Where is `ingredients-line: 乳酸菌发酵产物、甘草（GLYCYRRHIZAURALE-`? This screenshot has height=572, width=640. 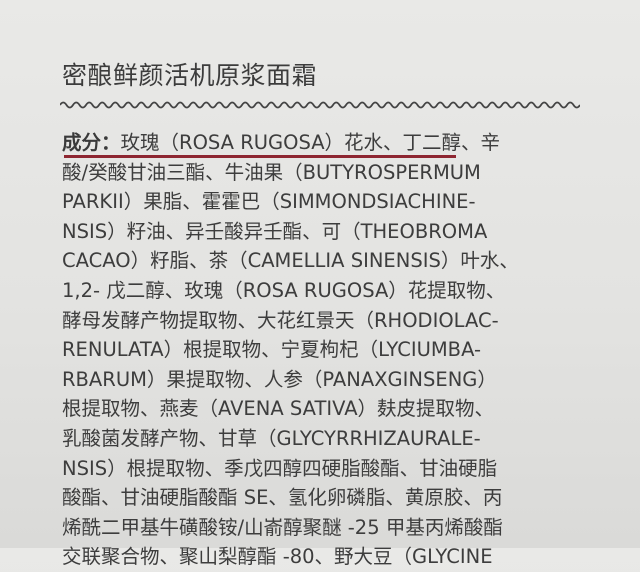 ingredients-line: 乳酸菌发酵产物、甘草（GLYCYRRHIZAURALE- is located at coordinates (271, 438).